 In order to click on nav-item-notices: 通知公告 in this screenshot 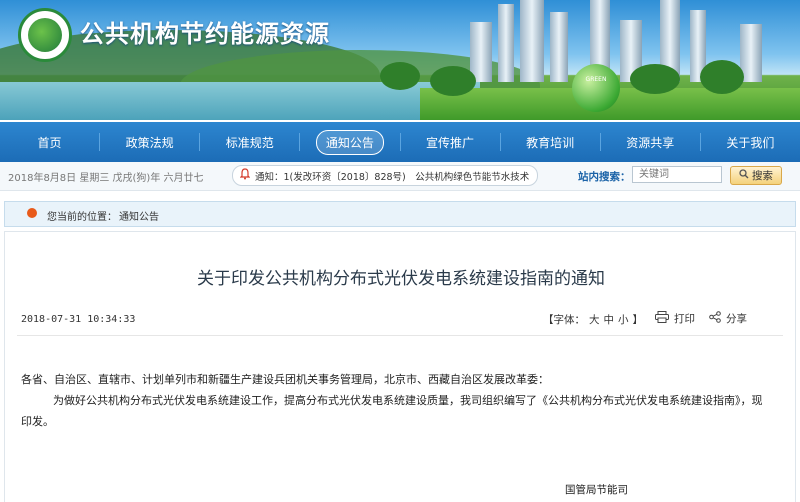, I will do `click(349, 142)`.